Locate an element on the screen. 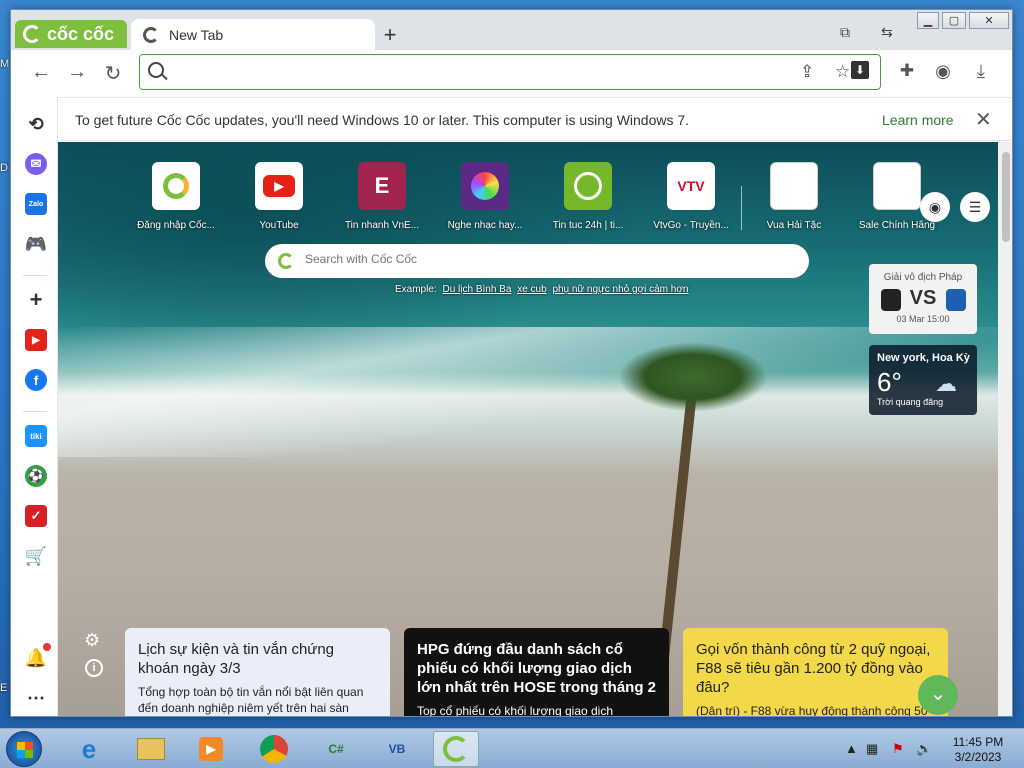 Image resolution: width=1024 pixels, height=768 pixels. tab-search-icon: ⧉ is located at coordinates (845, 32).